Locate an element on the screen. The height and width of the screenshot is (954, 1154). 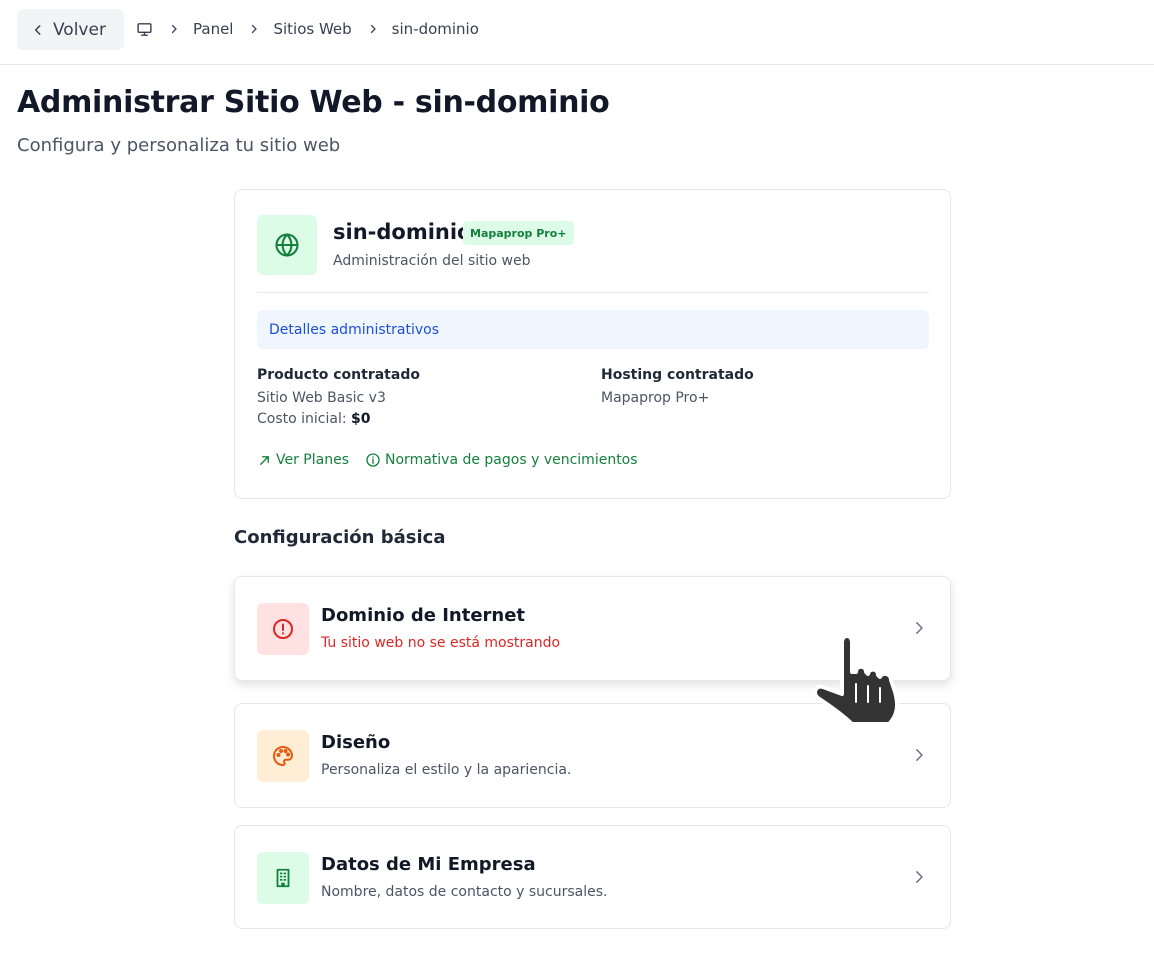
divider is located at coordinates (593, 292).